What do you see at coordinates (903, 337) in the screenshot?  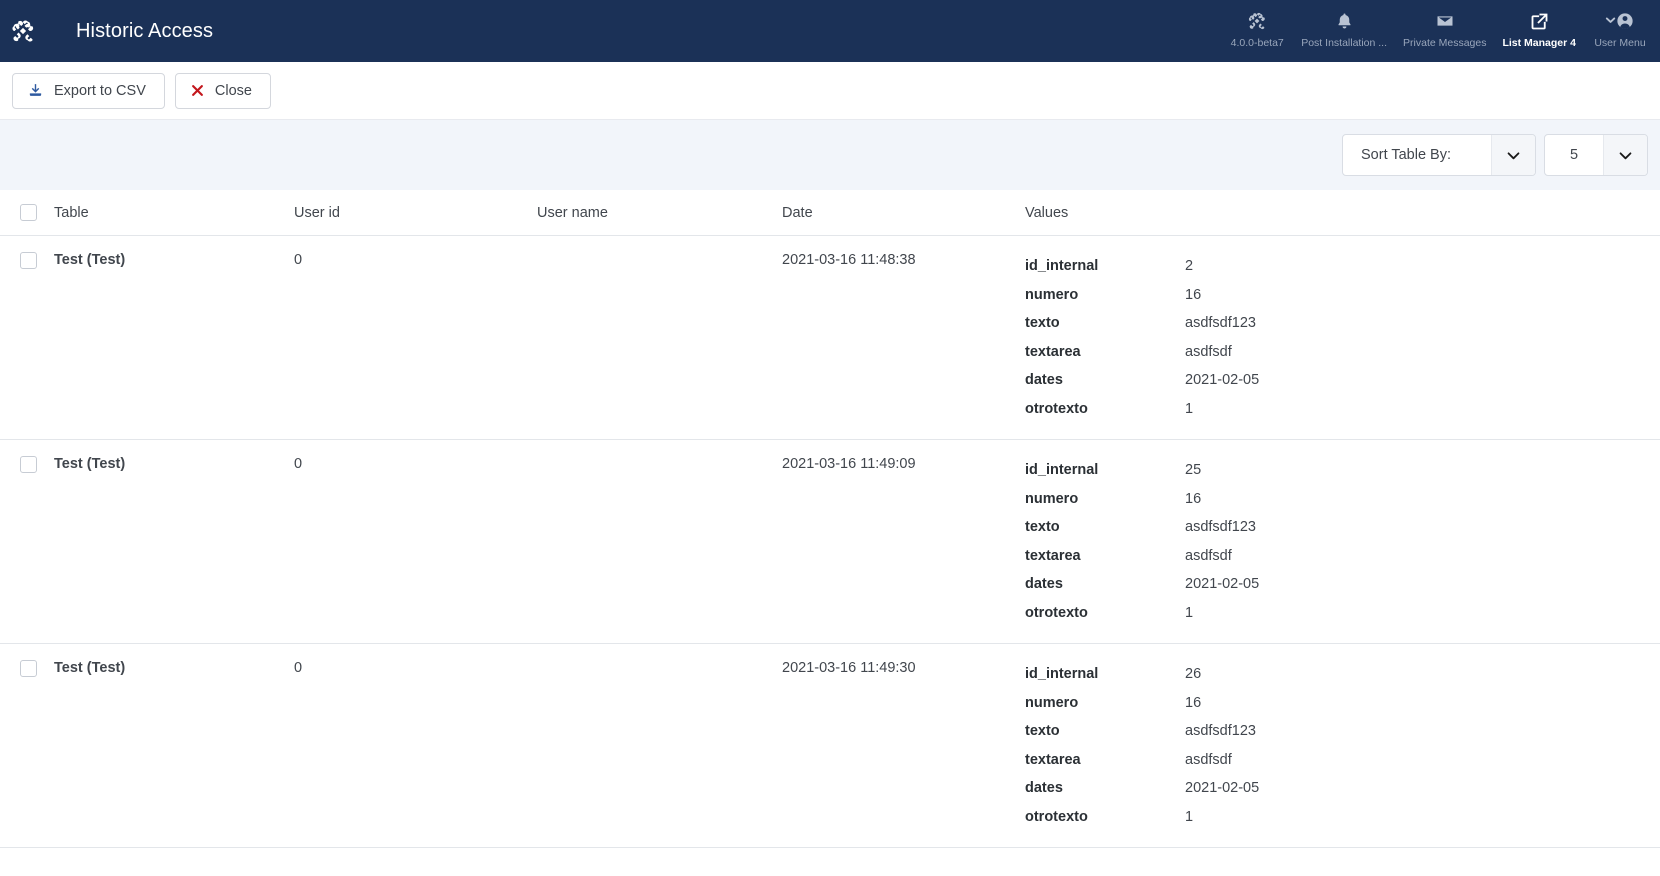 I see `cell-date: 2021-03-16 11:48:38` at bounding box center [903, 337].